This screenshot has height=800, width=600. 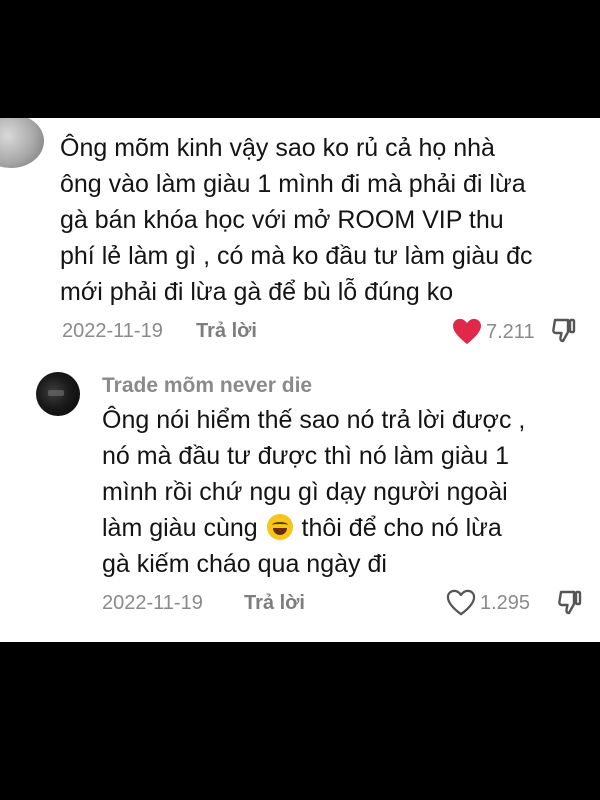 What do you see at coordinates (467, 332) in the screenshot?
I see `heart-filled-icon` at bounding box center [467, 332].